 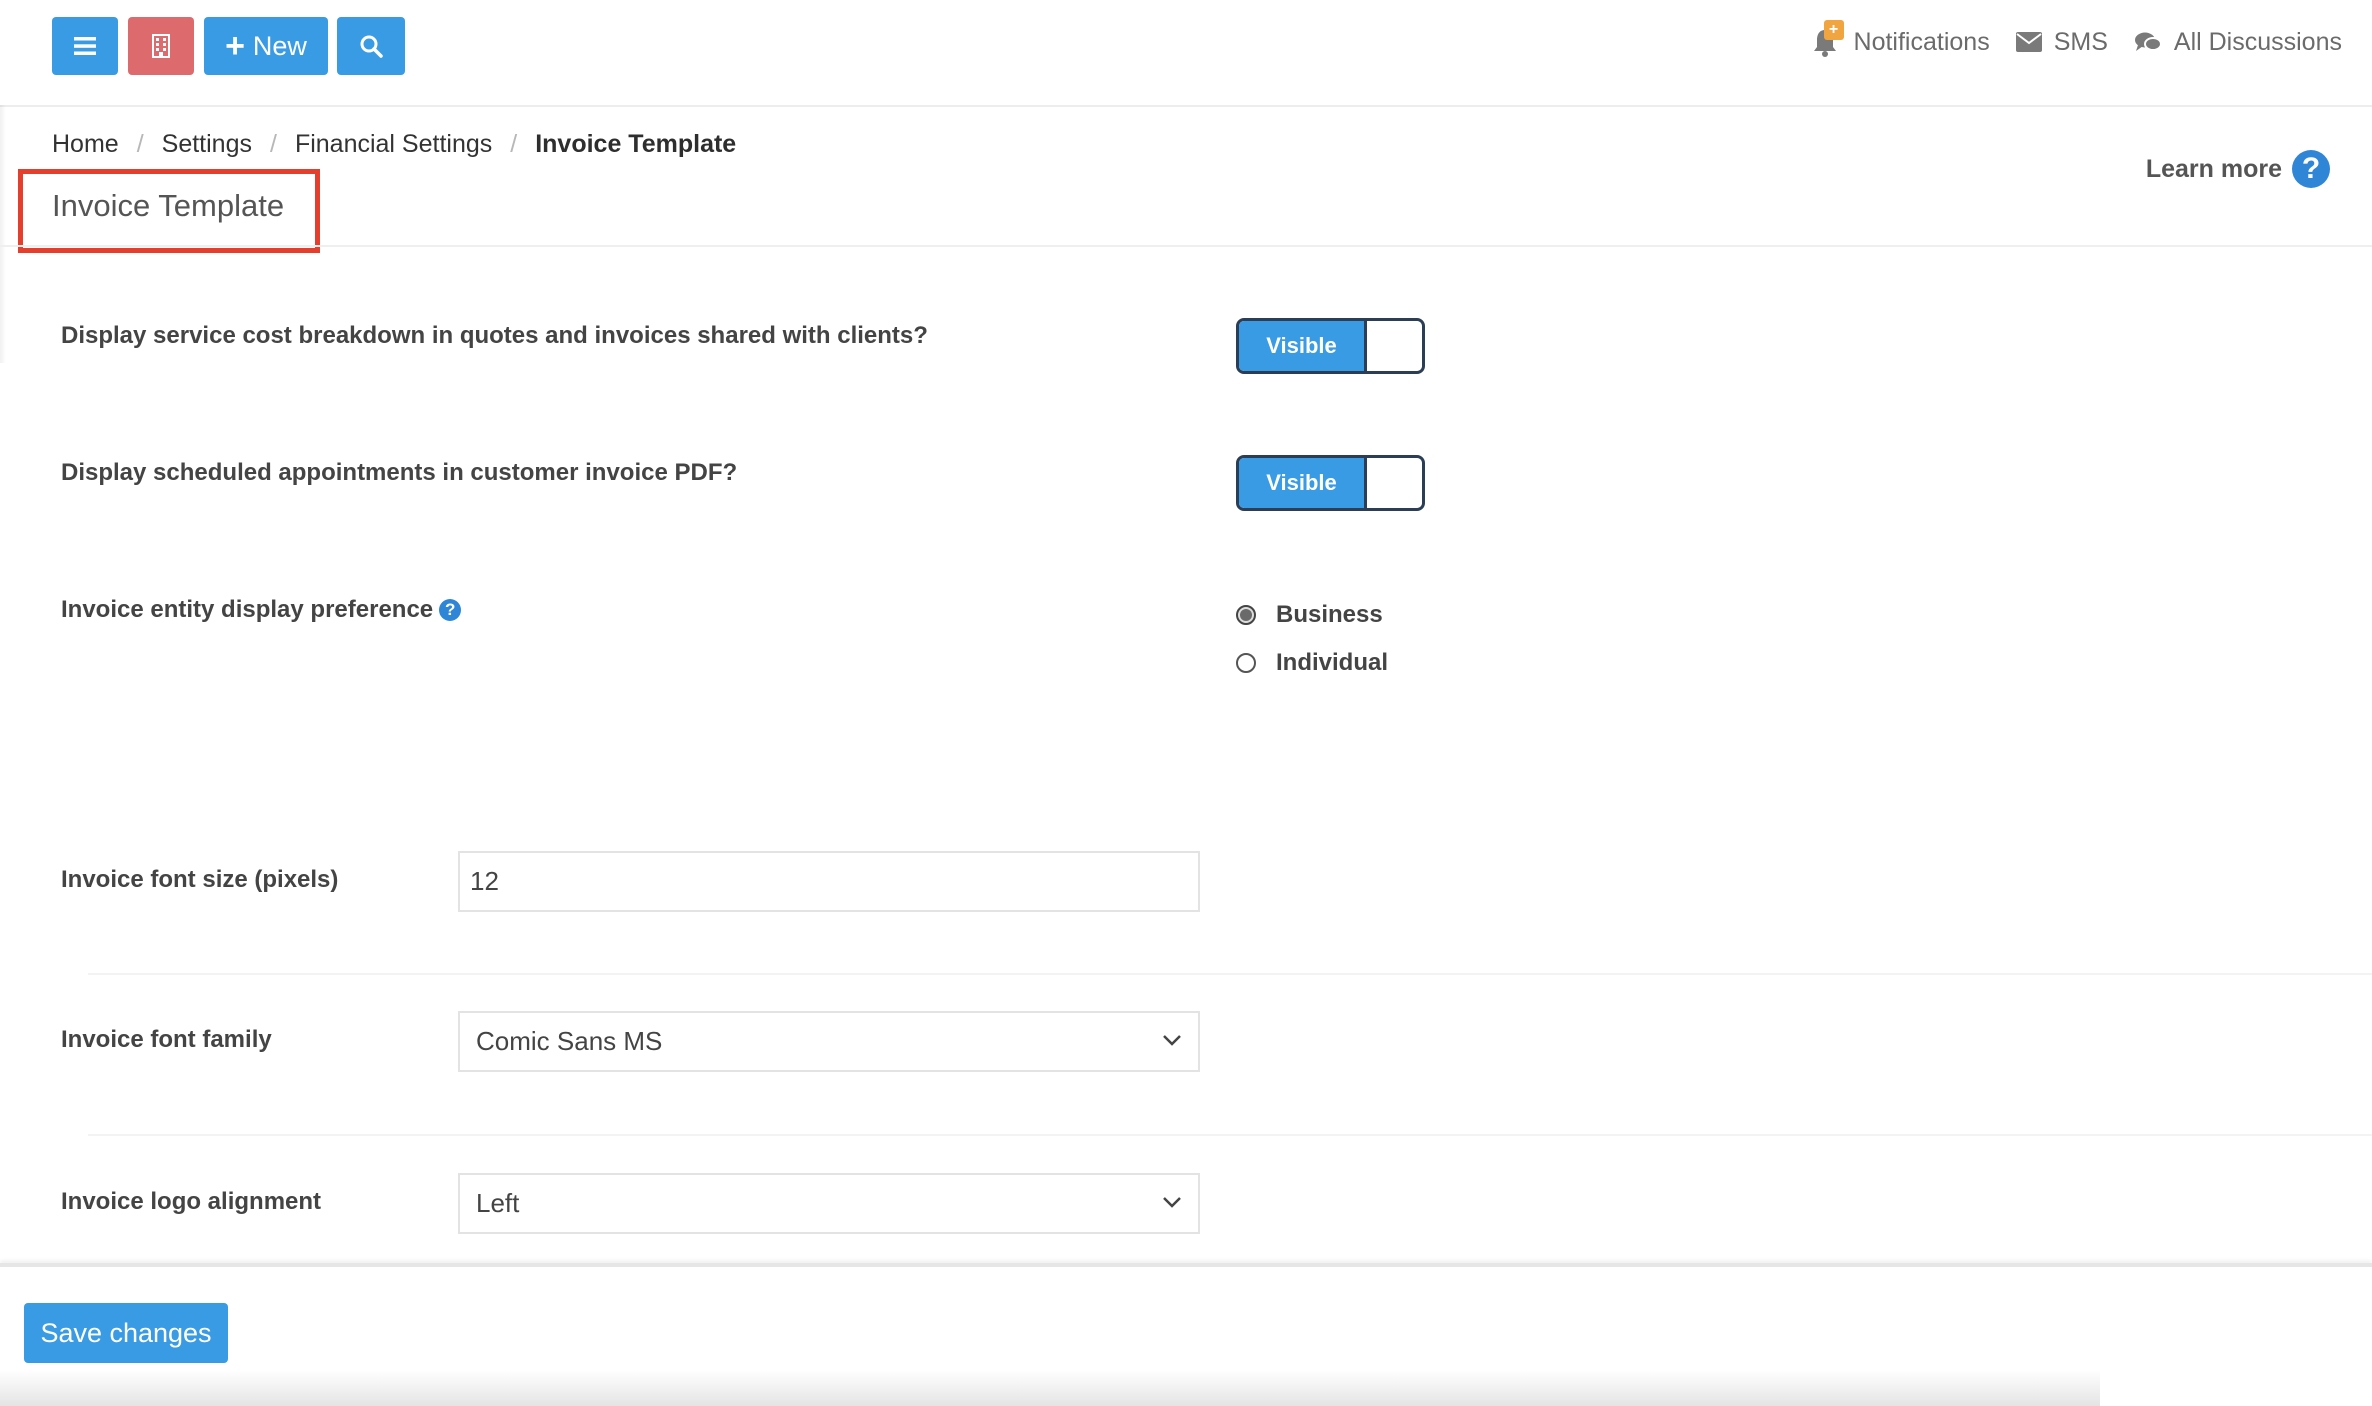 I want to click on plus-icon: +, so click(x=235, y=46).